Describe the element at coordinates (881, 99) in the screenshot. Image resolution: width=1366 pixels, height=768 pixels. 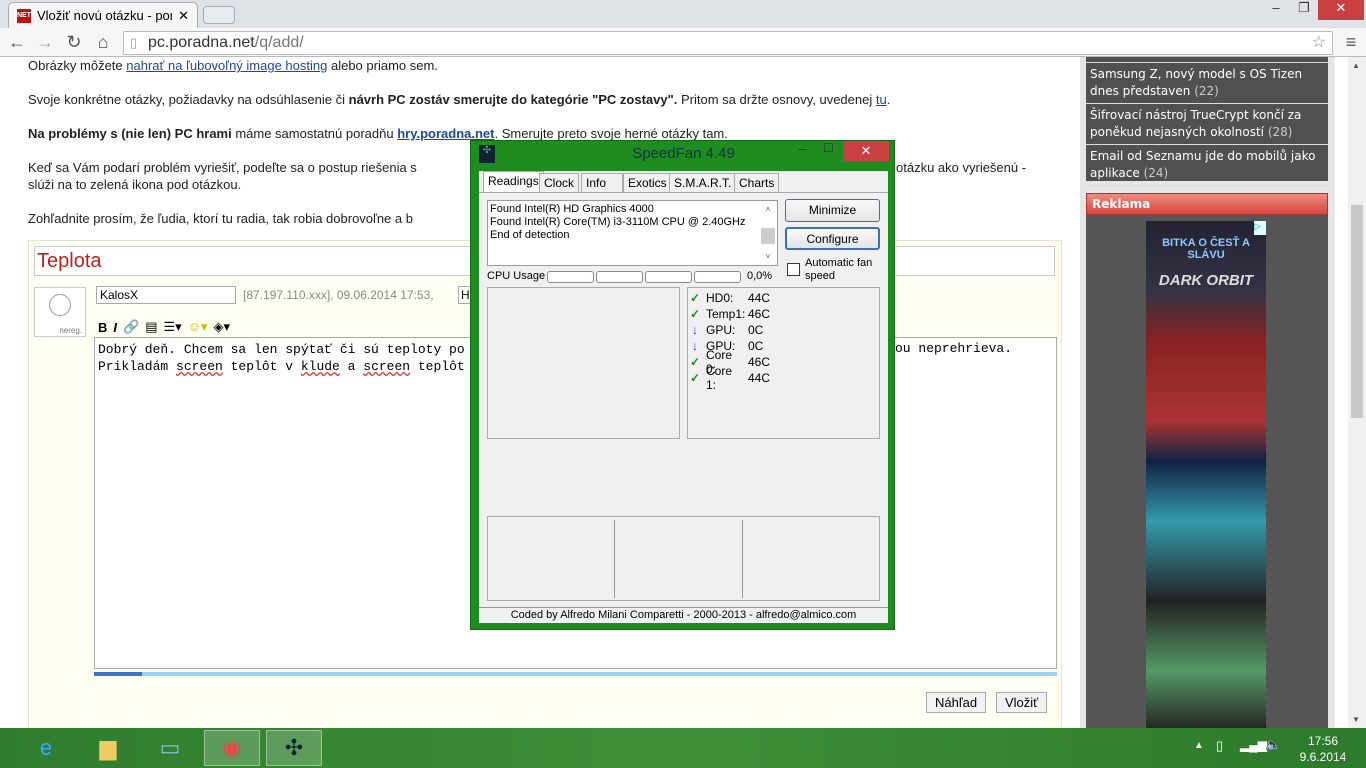
I see `tu-link: tu` at that location.